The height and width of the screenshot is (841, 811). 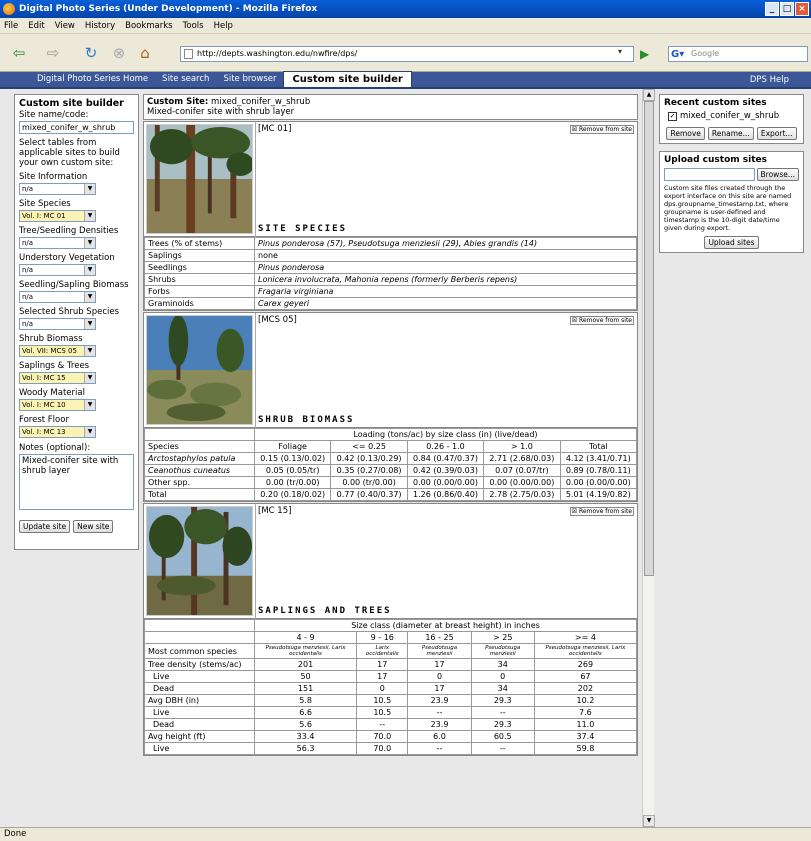 I want to click on site-code: [MCS 05], so click(x=277, y=320).